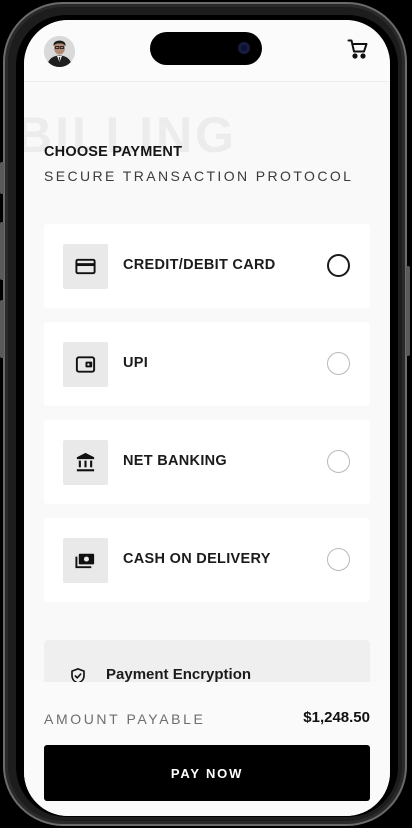  Describe the element at coordinates (408, 311) in the screenshot. I see `power-button` at that location.